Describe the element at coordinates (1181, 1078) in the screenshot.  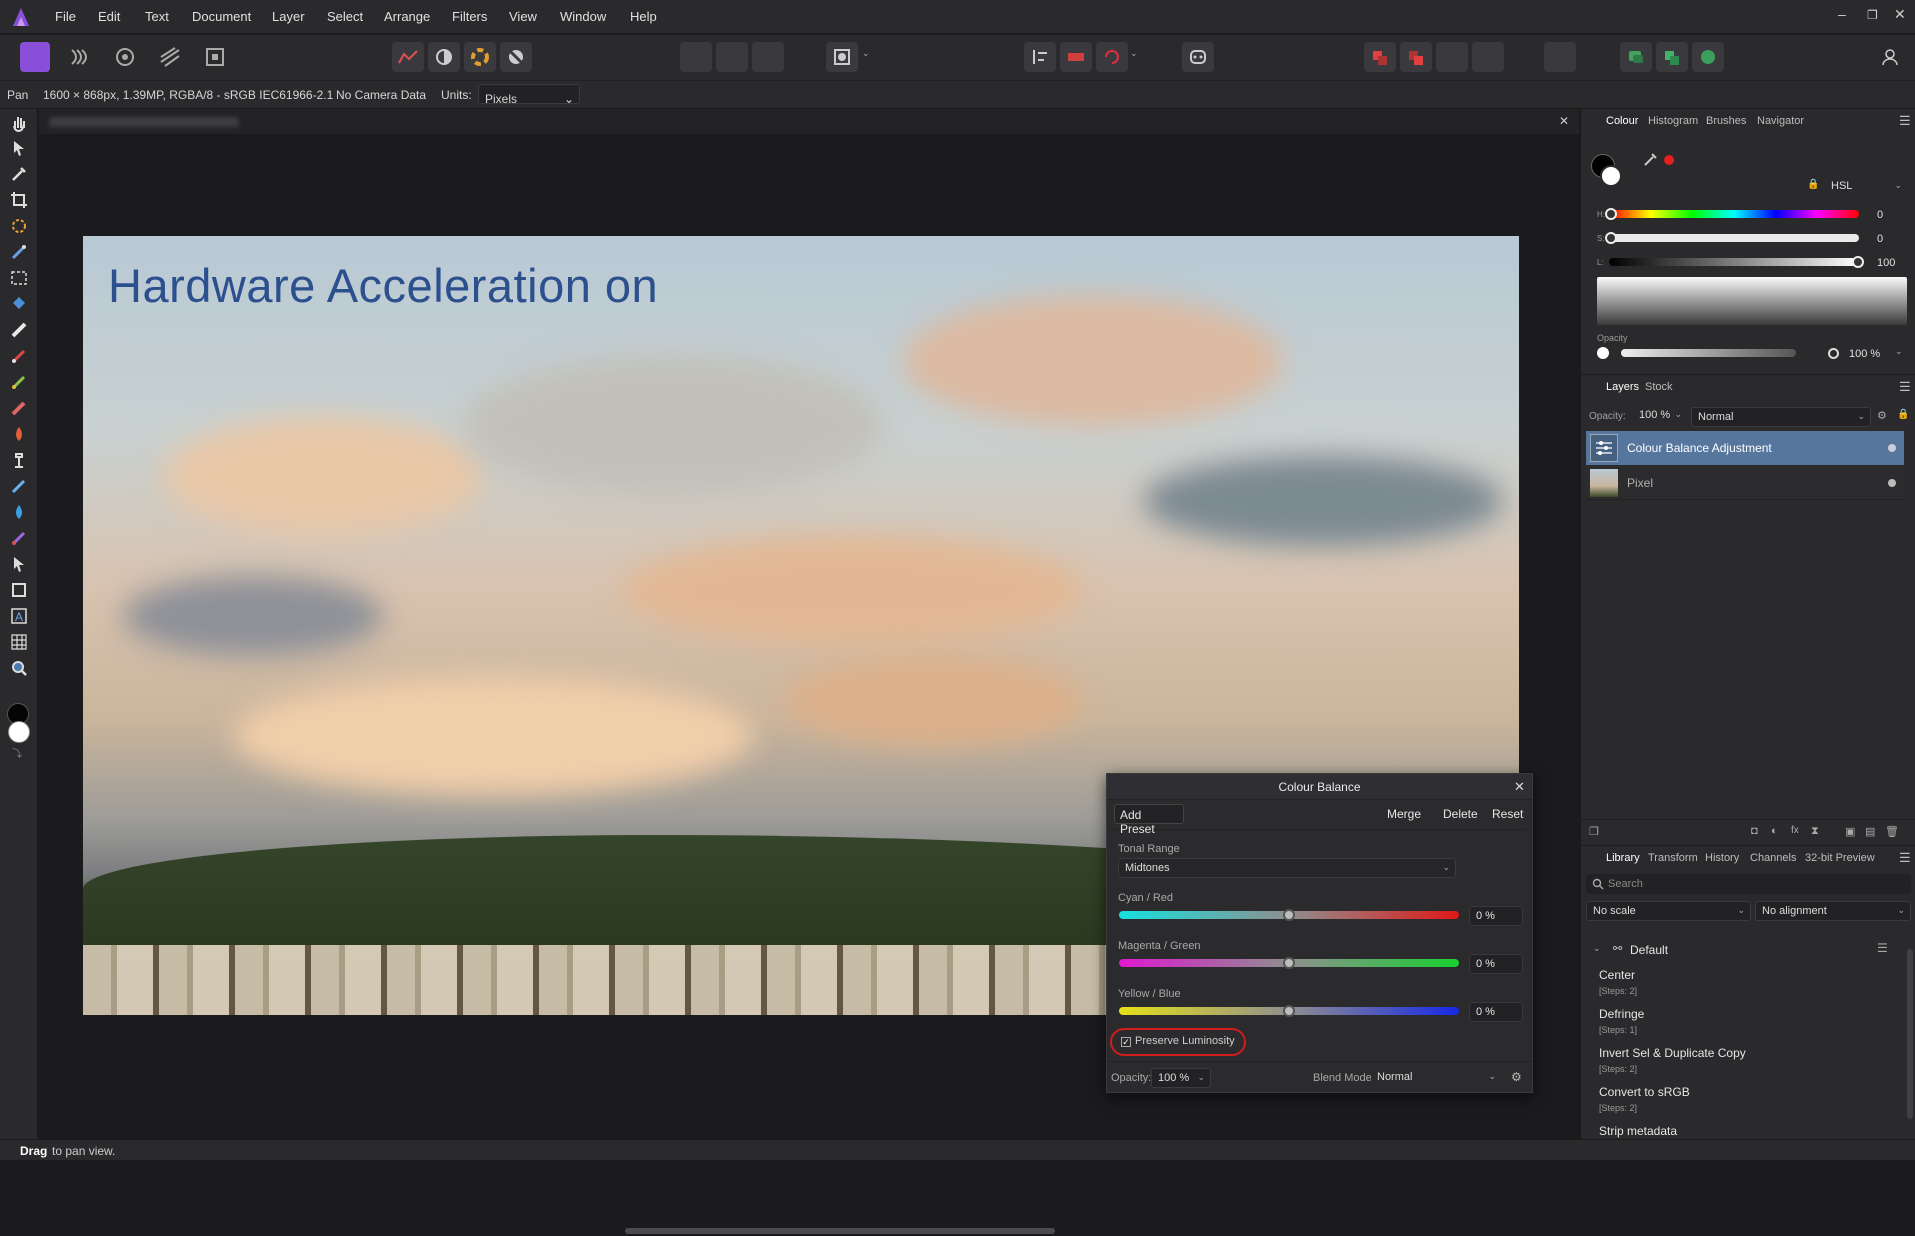
I see `dialog-opacity-select: 100 % ⌄` at that location.